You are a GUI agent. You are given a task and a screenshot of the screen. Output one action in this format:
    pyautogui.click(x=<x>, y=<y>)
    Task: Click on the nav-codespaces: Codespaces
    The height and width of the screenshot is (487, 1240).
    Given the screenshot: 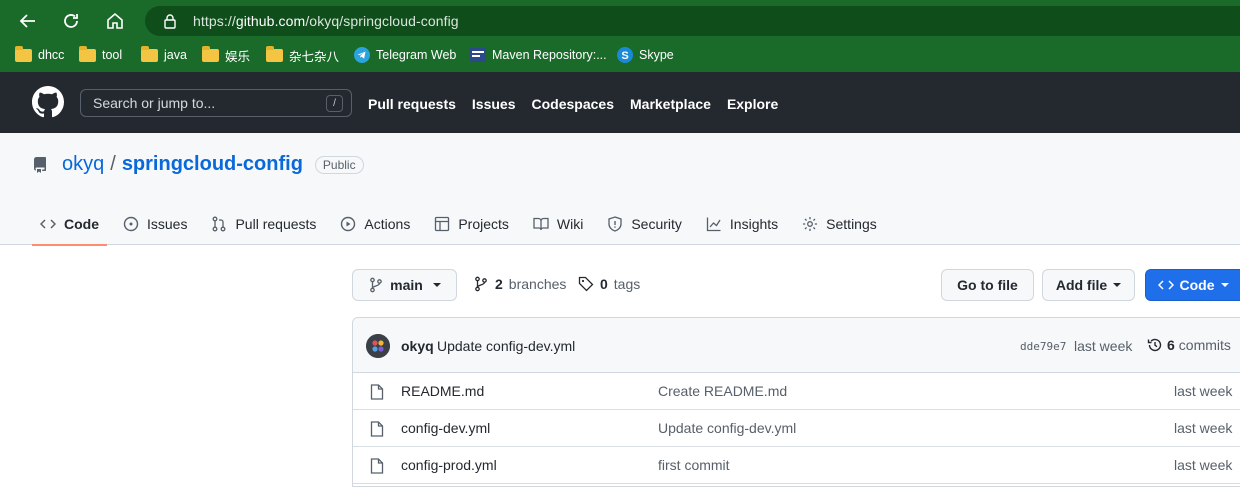 What is the action you would take?
    pyautogui.click(x=573, y=104)
    